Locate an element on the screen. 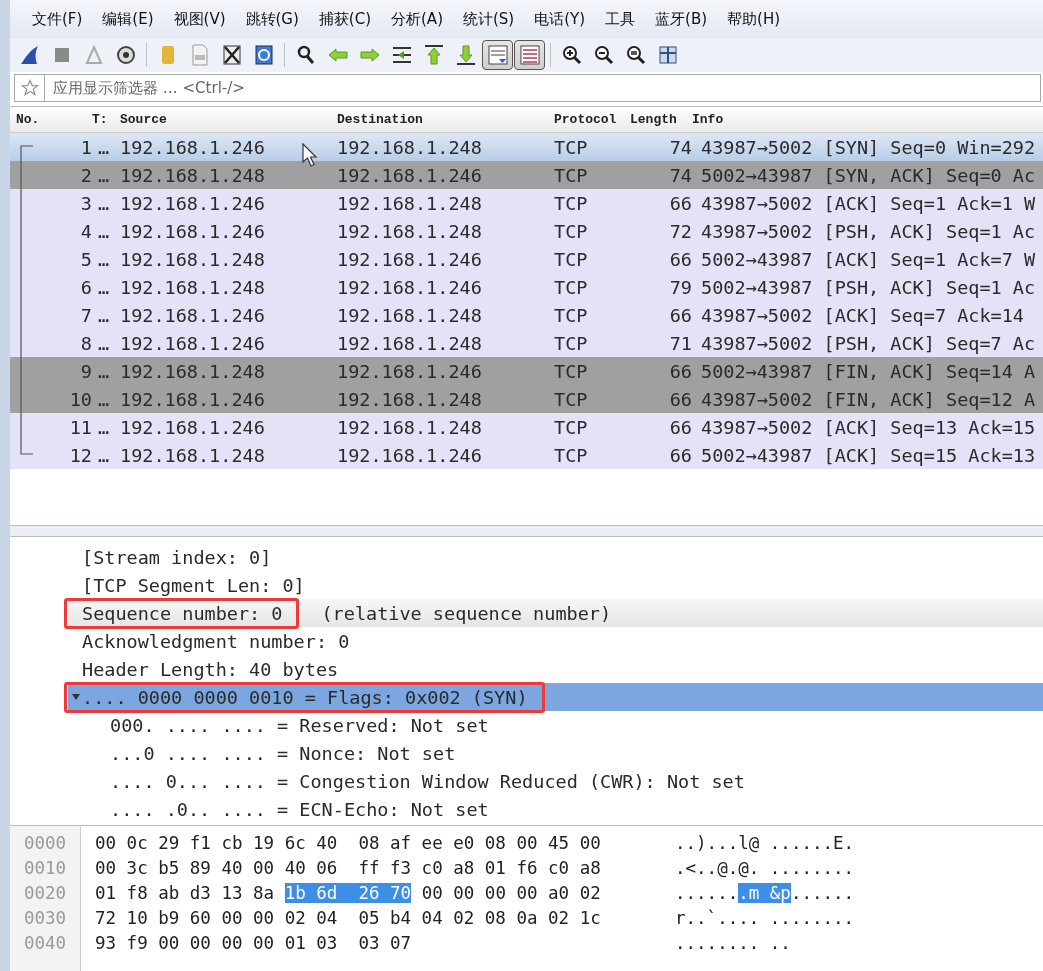 The image size is (1043, 971). column-header: Protocol is located at coordinates (592, 119).